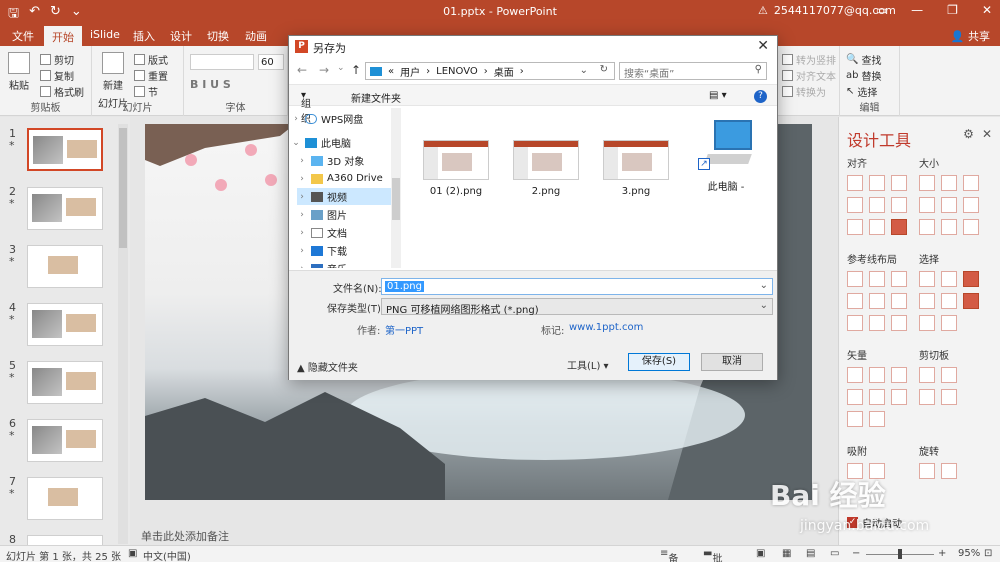  Describe the element at coordinates (588, 364) in the screenshot. I see `tools-button: 工具(L) ▾` at that location.